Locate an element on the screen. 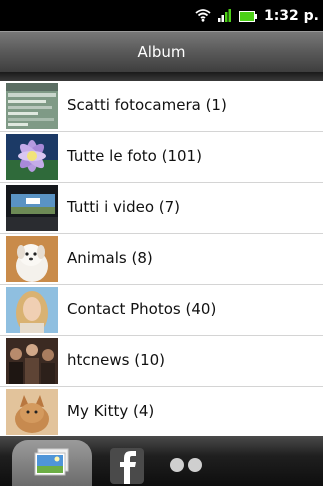 Image resolution: width=323 pixels, height=488 pixels. header-divider is located at coordinates (161, 76).